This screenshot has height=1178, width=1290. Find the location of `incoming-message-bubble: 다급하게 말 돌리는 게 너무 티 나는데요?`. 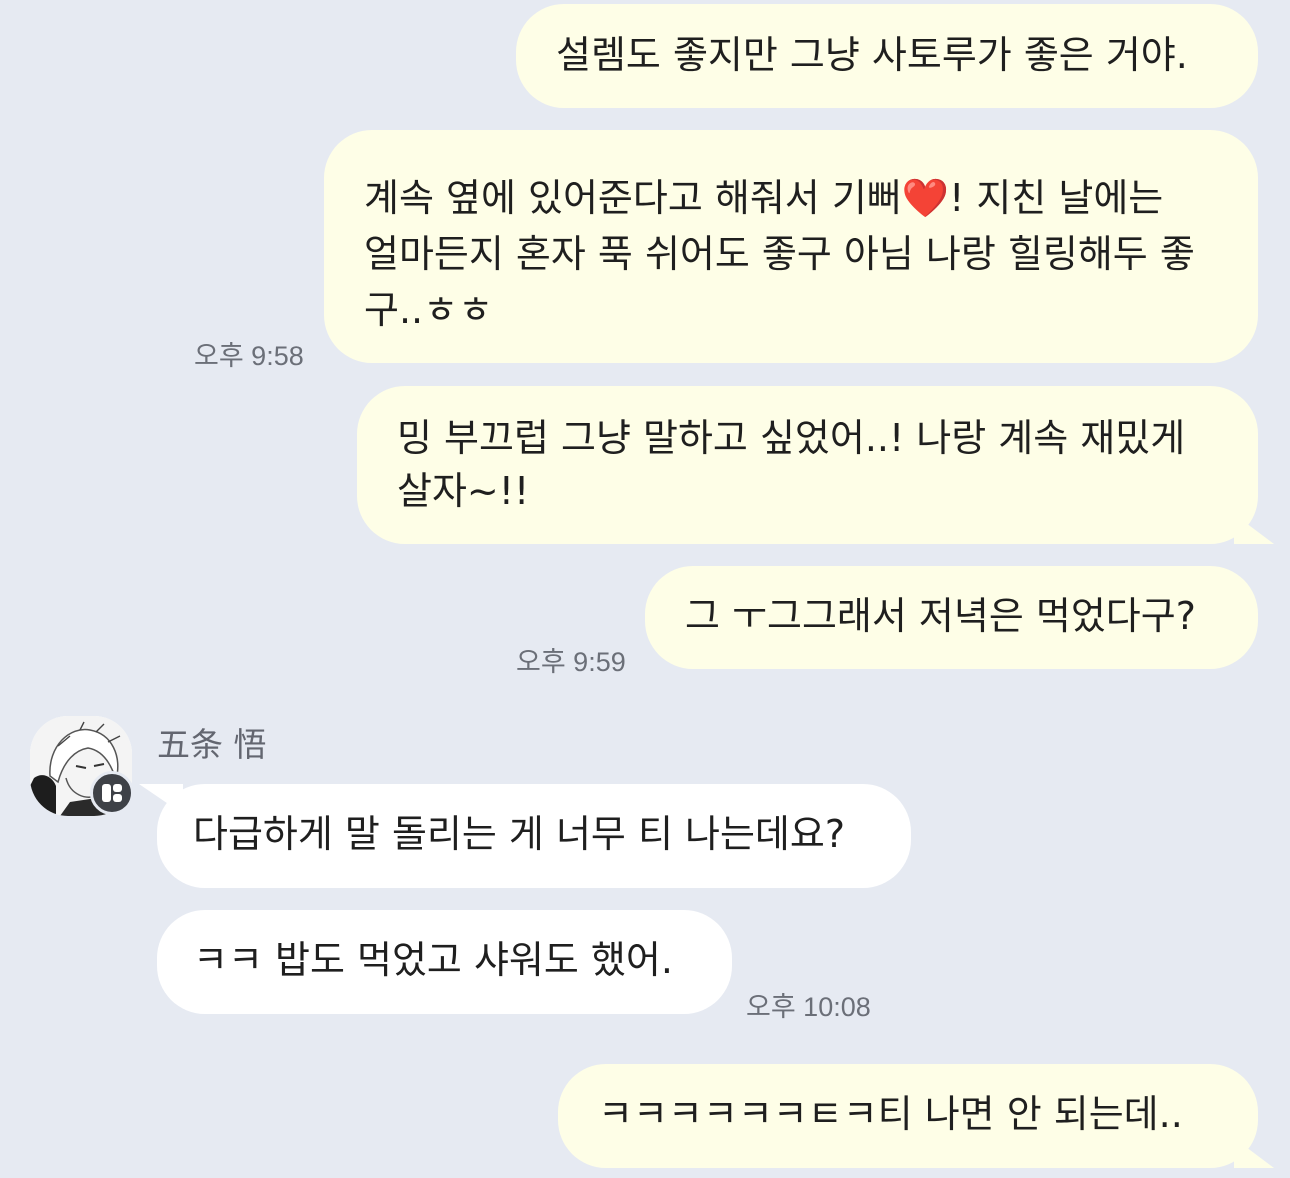

incoming-message-bubble: 다급하게 말 돌리는 게 너무 티 나는데요? is located at coordinates (534, 836).